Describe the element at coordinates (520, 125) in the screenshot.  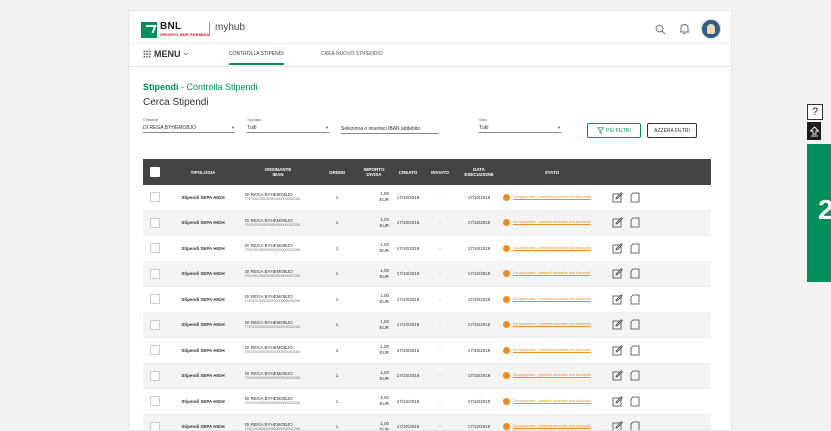
I see `stato-select: Stato Tutti▼` at that location.